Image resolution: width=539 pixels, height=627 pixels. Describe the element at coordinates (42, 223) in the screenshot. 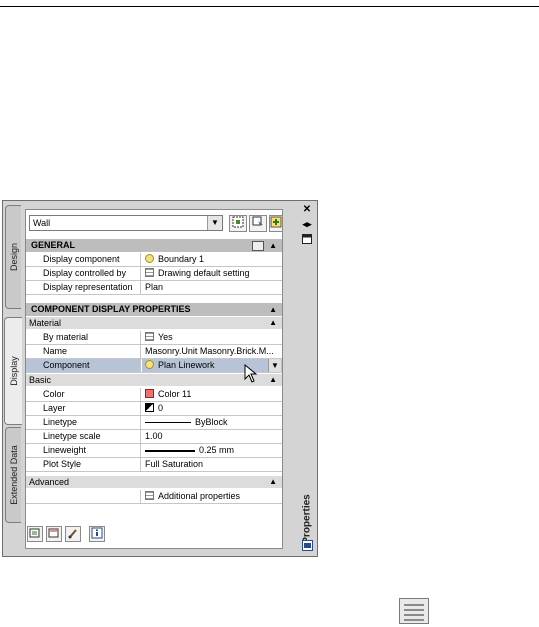

I see `object-type-value: Wall` at that location.